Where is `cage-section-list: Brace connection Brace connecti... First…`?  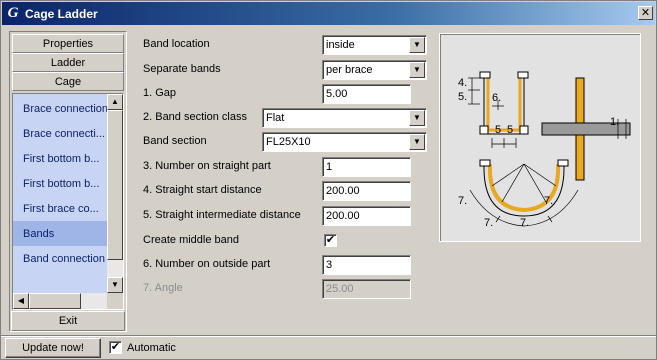
cage-section-list: Brace connection Brace connecti... First… is located at coordinates (68, 201).